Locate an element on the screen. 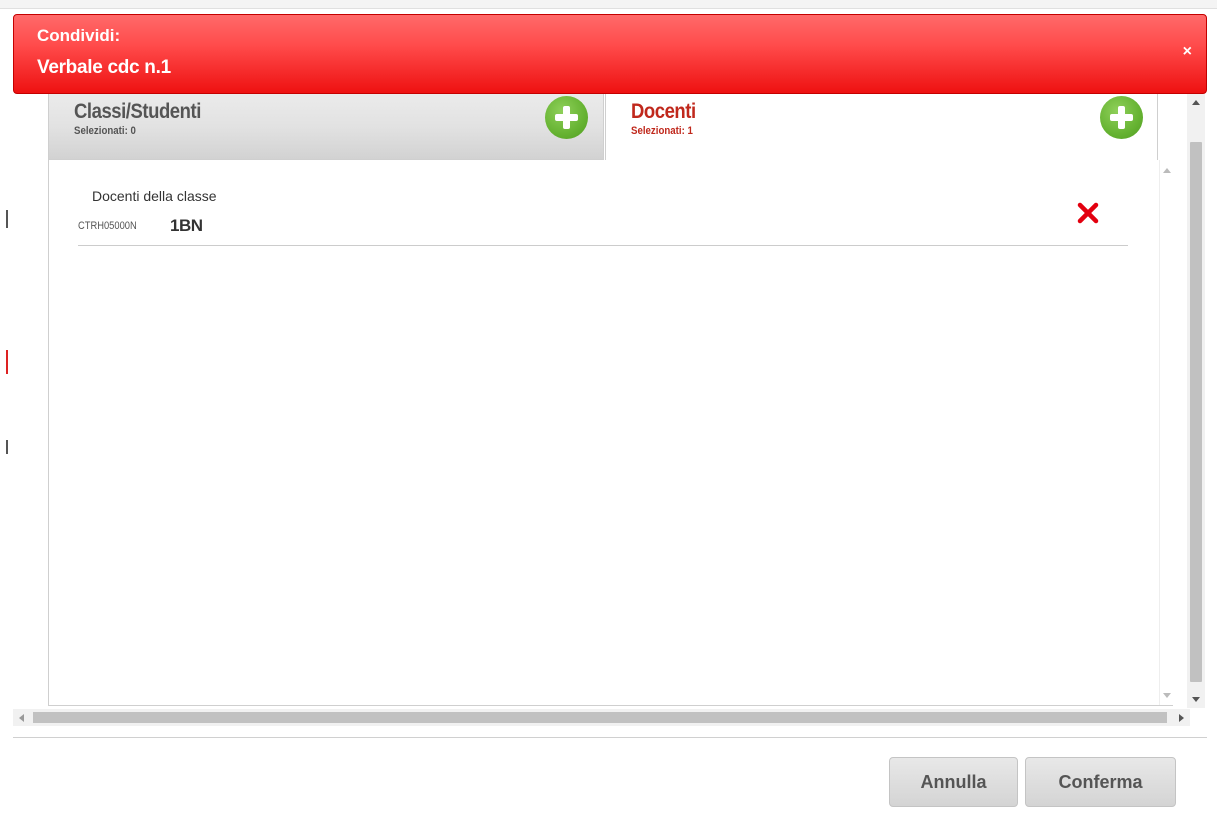  tab-classi-studenti: Classi/Studenti Selezionati: 0 is located at coordinates (326, 127).